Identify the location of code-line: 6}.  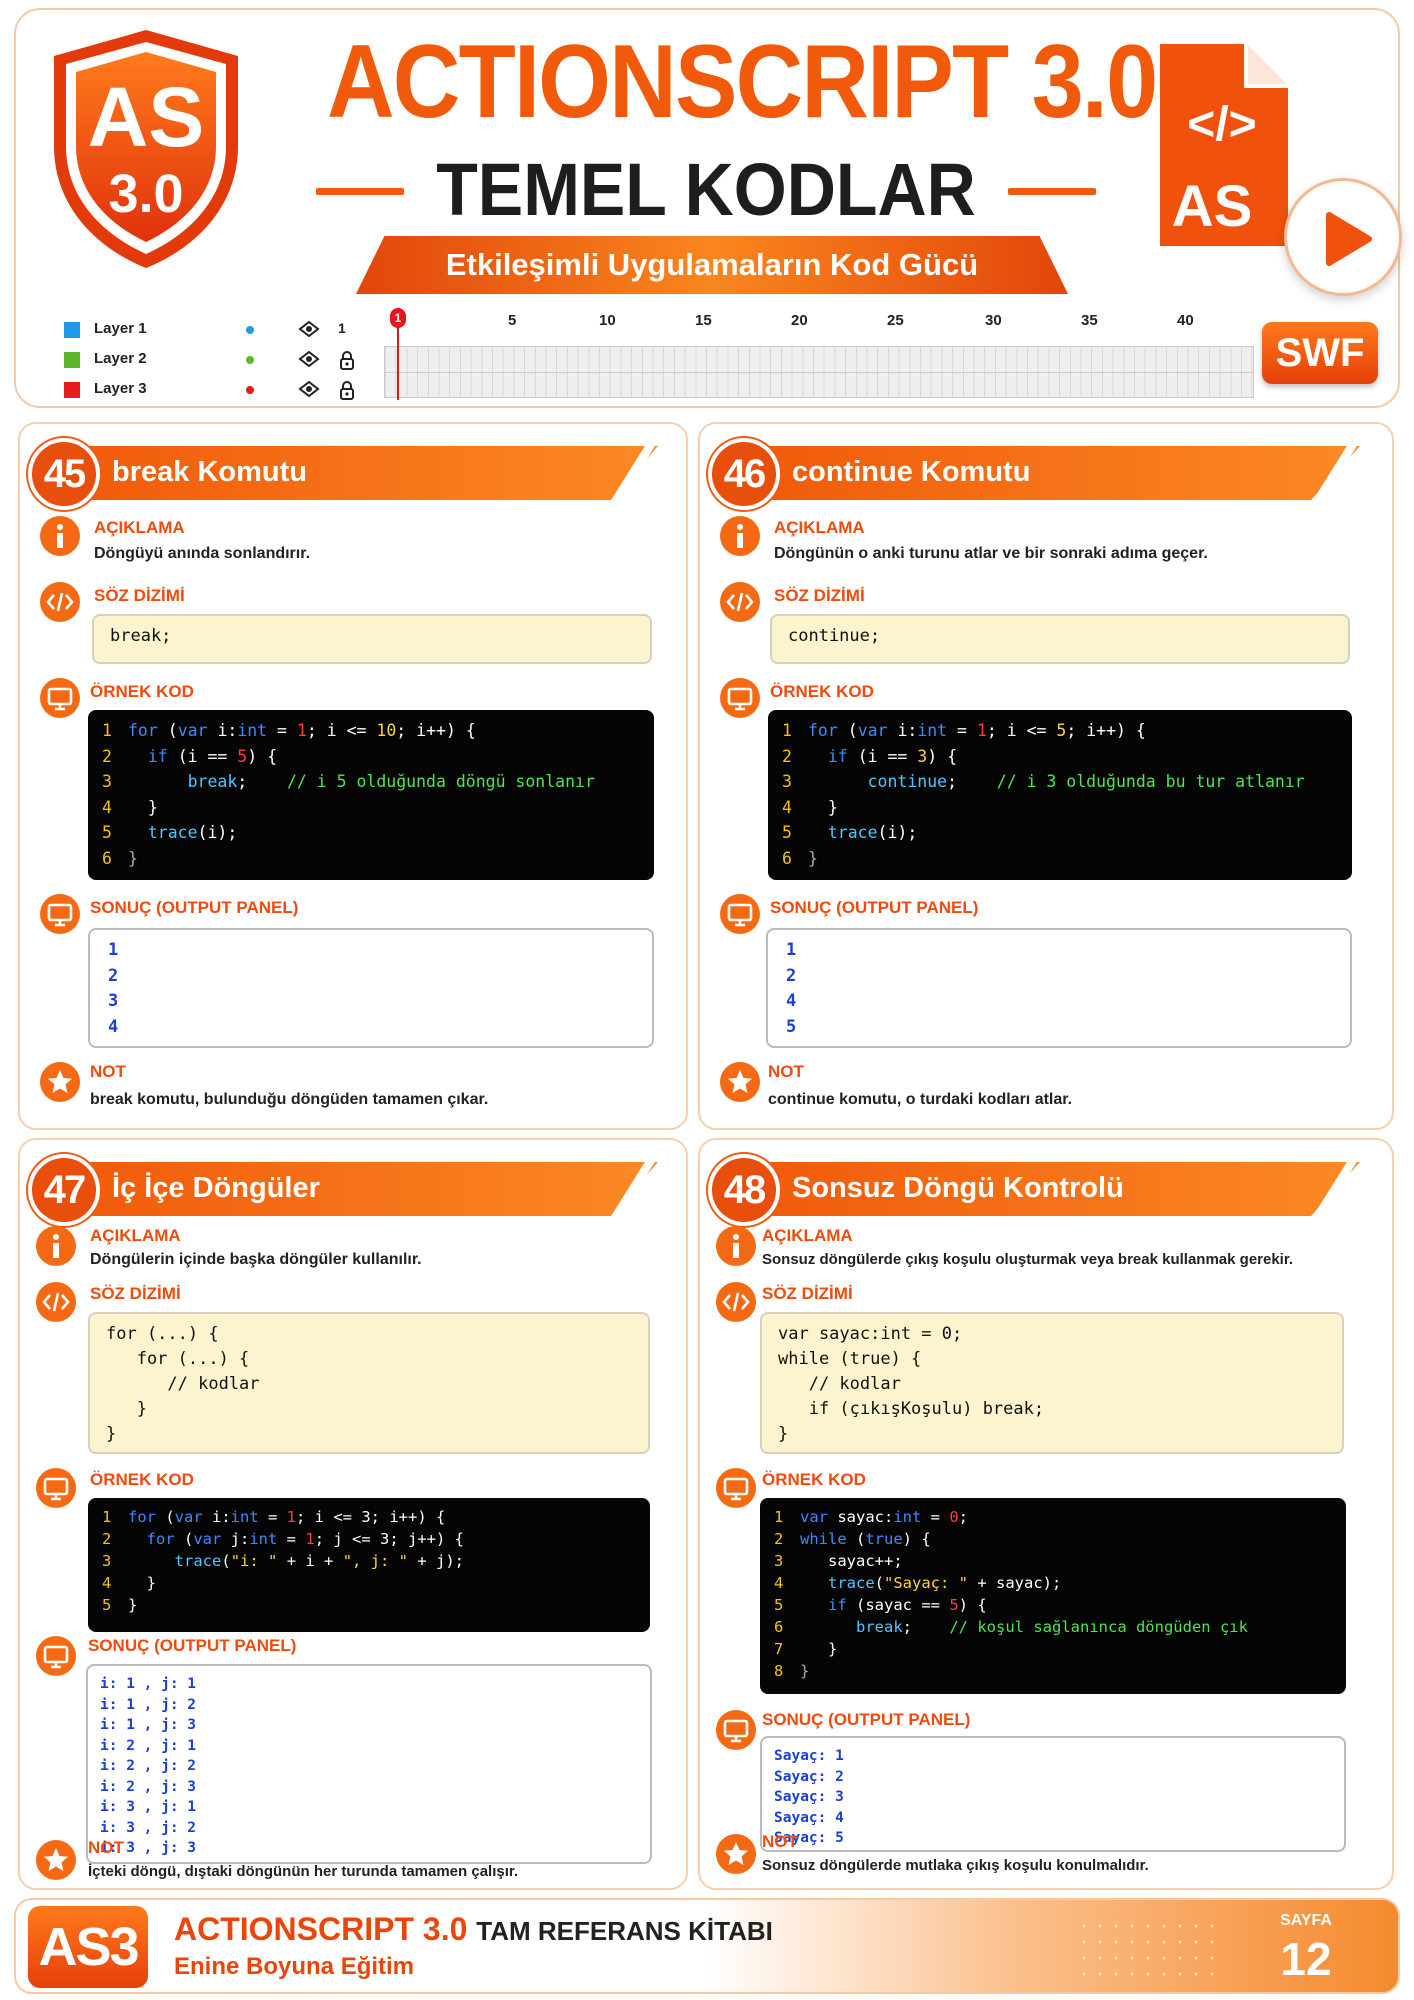
(1060, 859).